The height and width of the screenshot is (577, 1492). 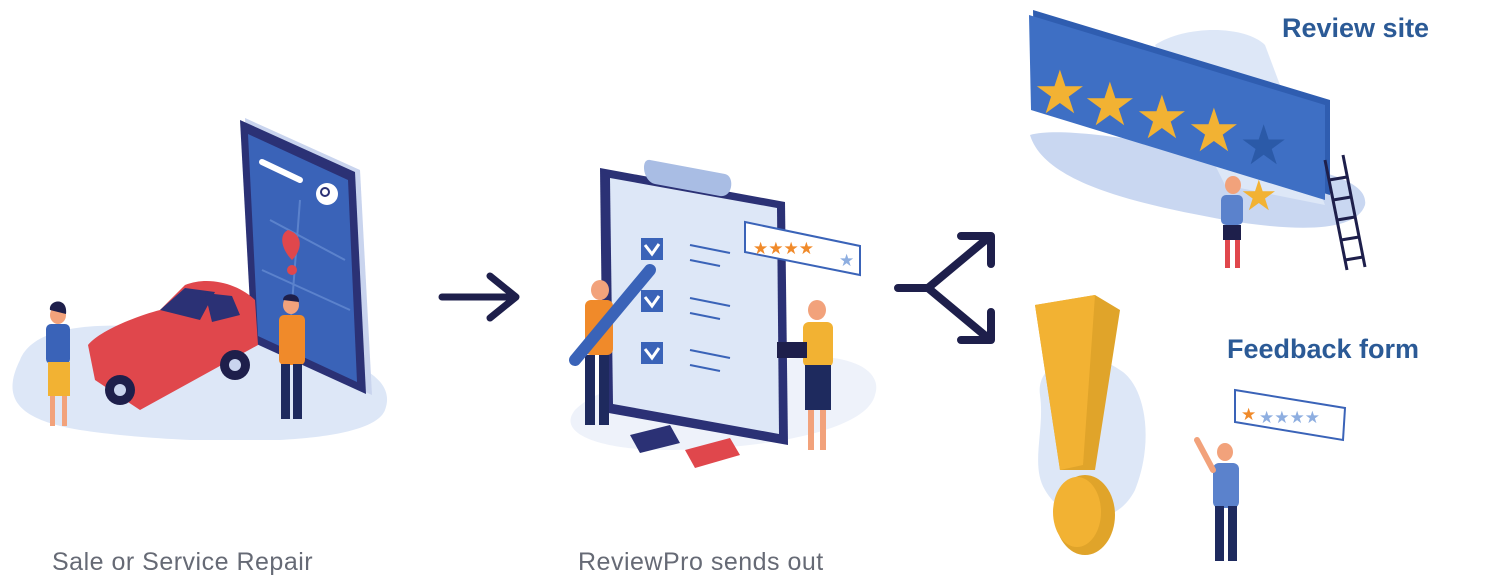 What do you see at coordinates (944, 288) in the screenshot?
I see `branch-arrow-icon` at bounding box center [944, 288].